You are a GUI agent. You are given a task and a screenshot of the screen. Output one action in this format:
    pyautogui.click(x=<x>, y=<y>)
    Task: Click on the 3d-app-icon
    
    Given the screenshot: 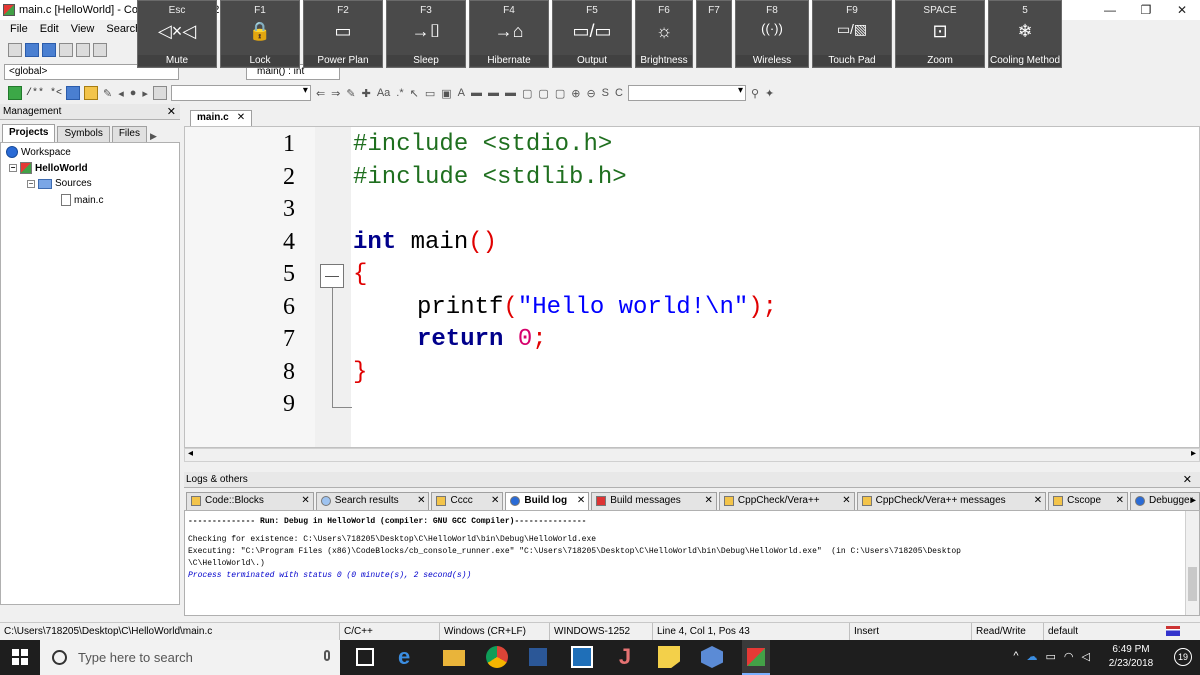 What is the action you would take?
    pyautogui.click(x=712, y=657)
    